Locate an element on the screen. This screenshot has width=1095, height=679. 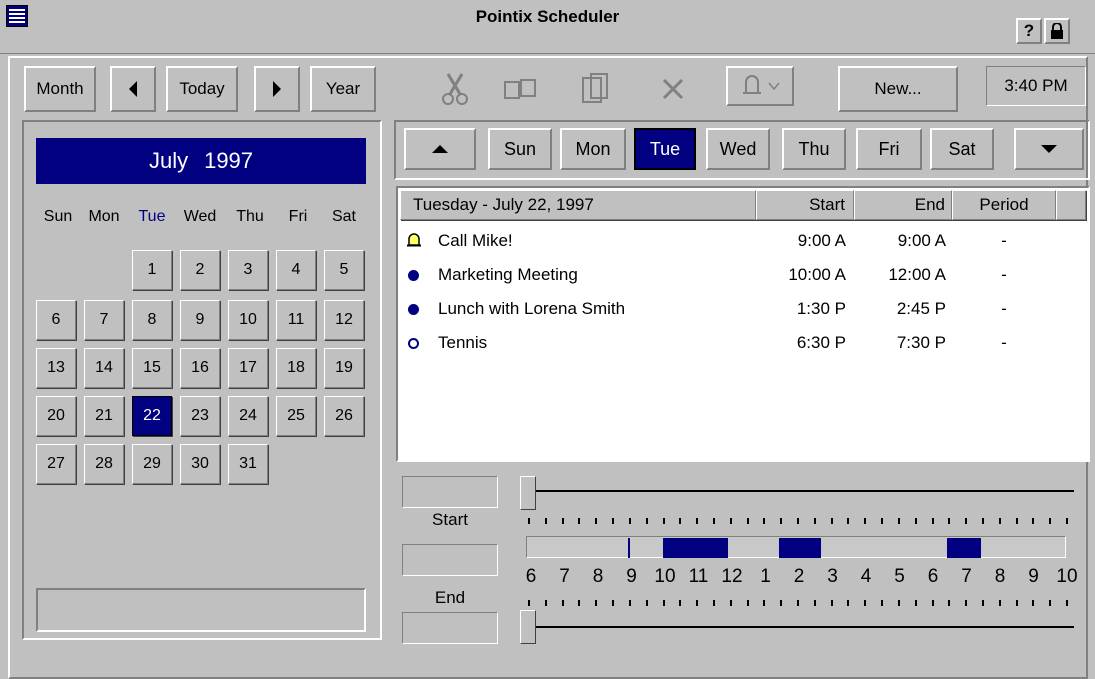
column-header-start: Start is located at coordinates (805, 205).